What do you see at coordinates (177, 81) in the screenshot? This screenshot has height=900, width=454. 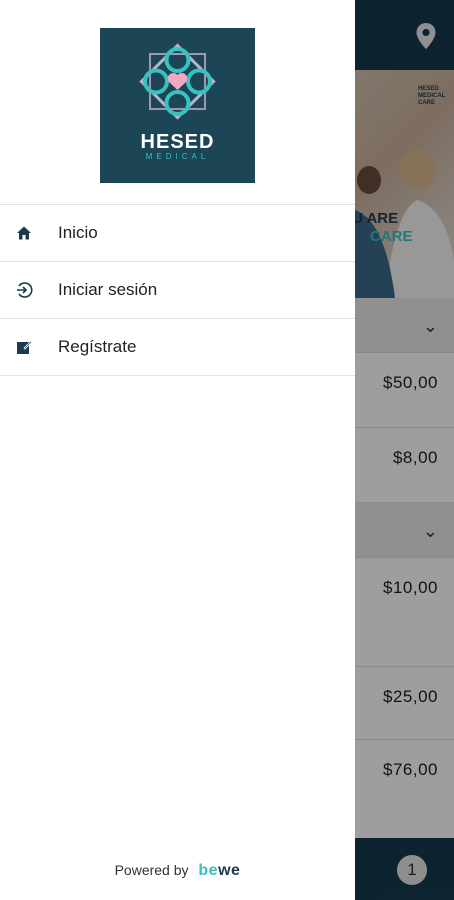 I see `logo-emblem-icon` at bounding box center [177, 81].